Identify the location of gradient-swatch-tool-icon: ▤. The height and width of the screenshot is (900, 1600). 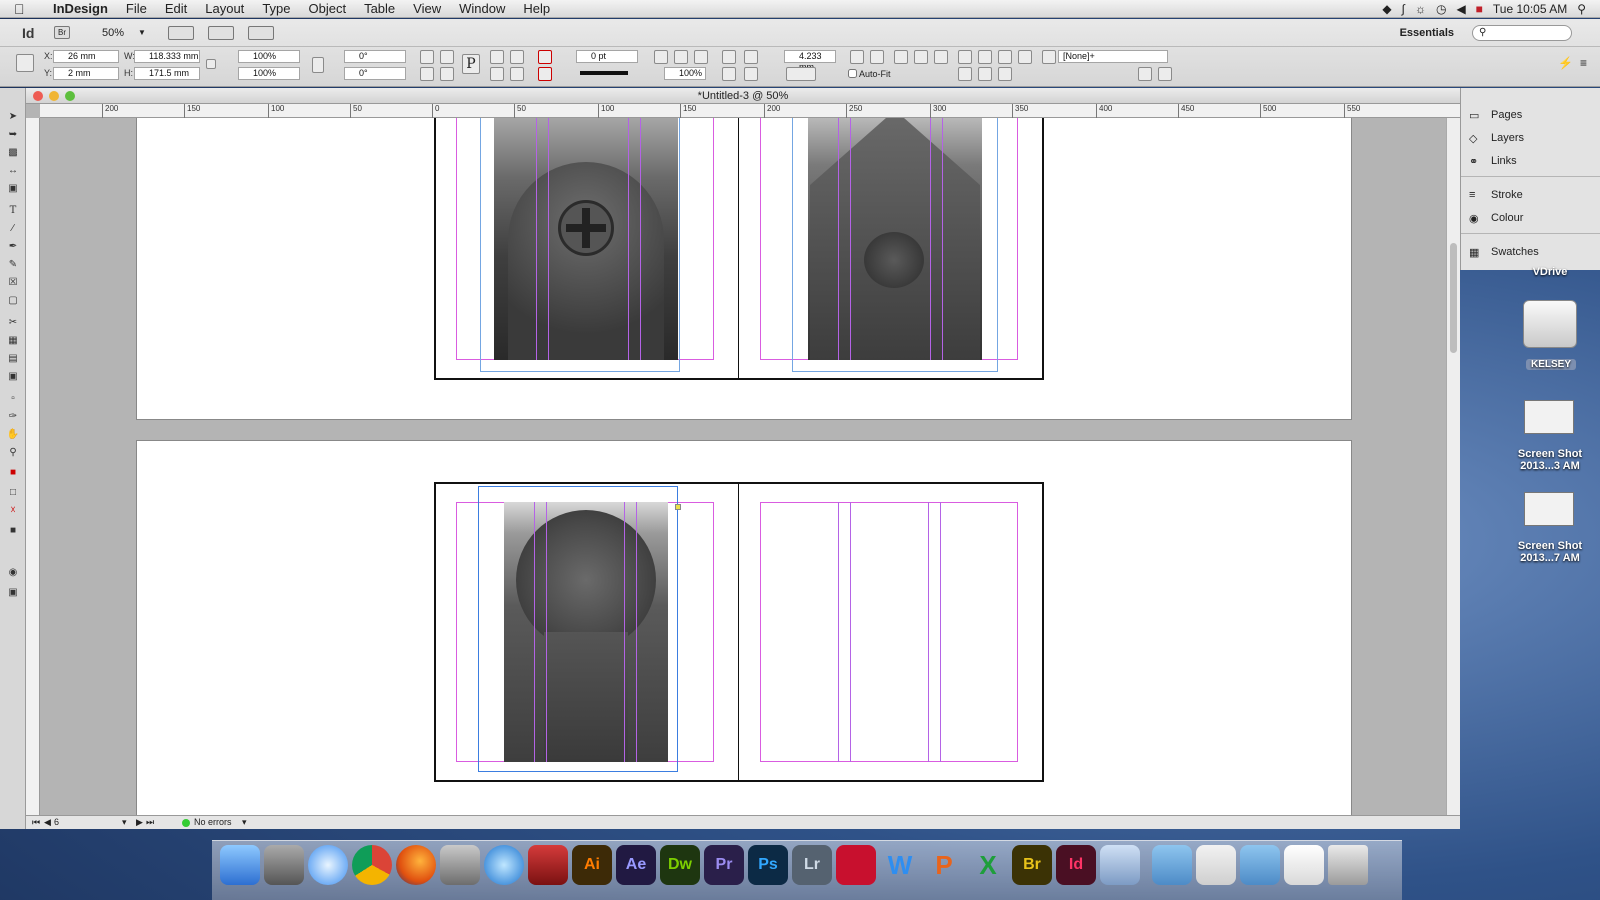
(13, 359).